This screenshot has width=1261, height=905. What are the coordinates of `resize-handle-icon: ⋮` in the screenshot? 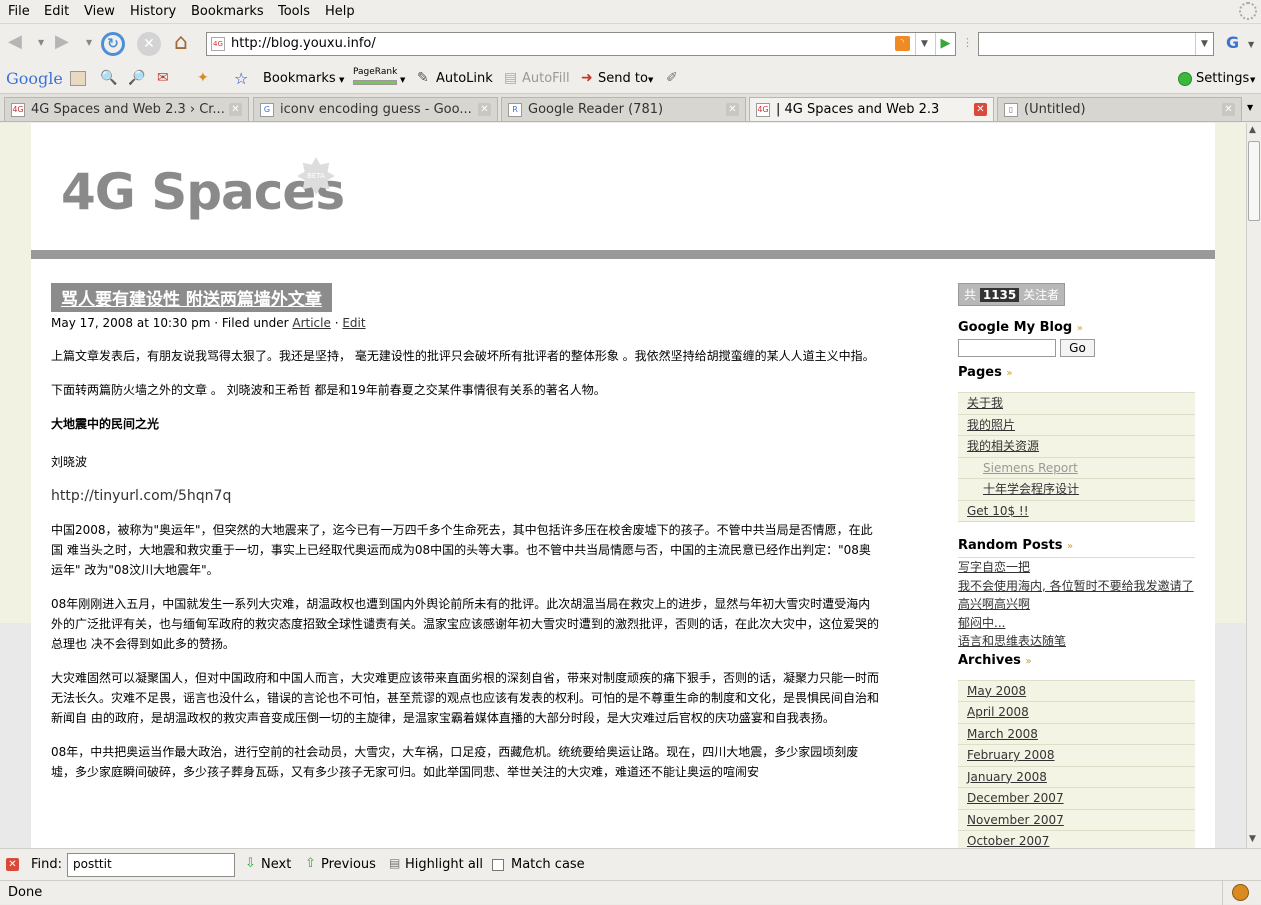 It's located at (967, 42).